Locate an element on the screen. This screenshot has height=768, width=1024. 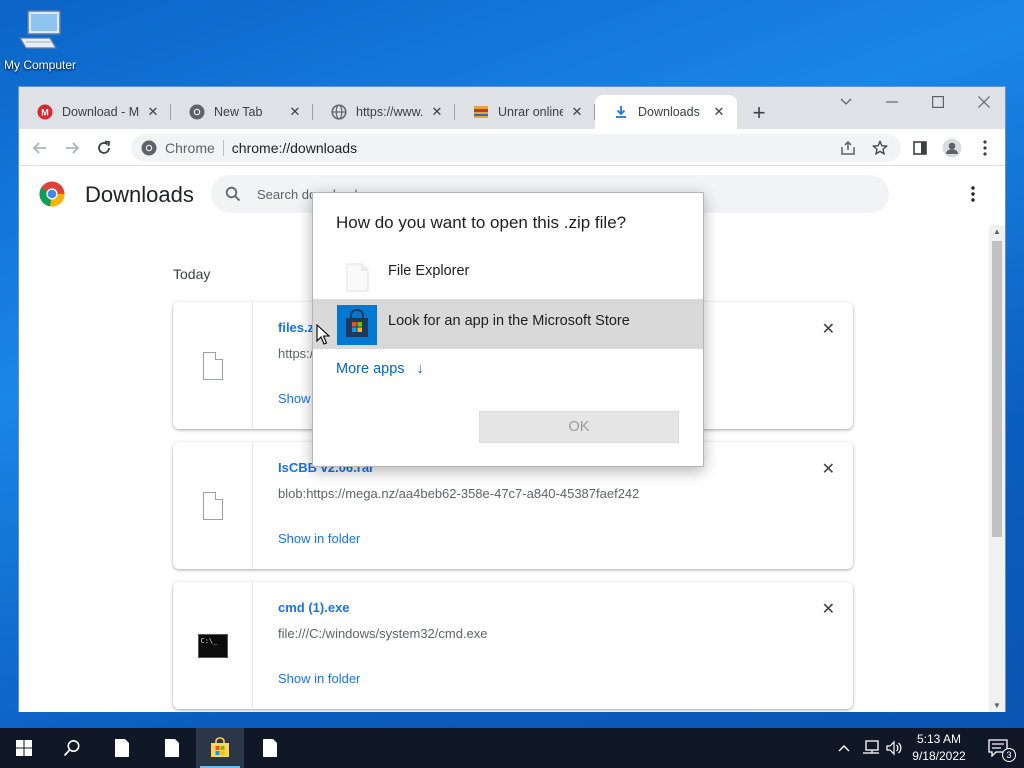
globe-icon is located at coordinates (339, 112).